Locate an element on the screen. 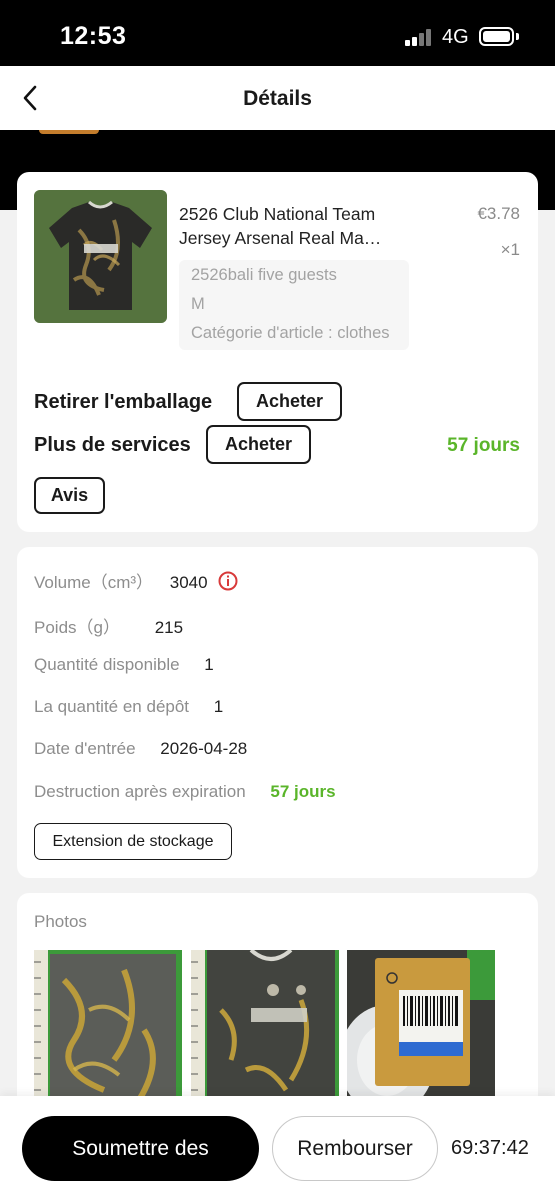 The height and width of the screenshot is (1200, 555). countdown-timer: 69:37:42 is located at coordinates (490, 1148).